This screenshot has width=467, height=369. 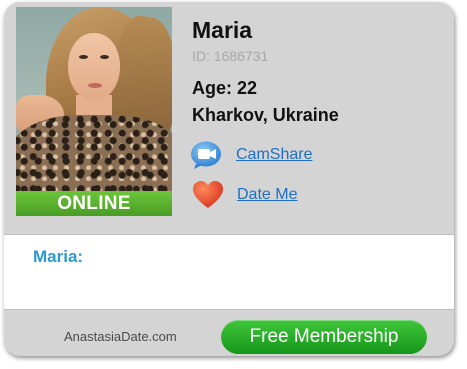 What do you see at coordinates (83, 57) in the screenshot?
I see `photo-eye-left` at bounding box center [83, 57].